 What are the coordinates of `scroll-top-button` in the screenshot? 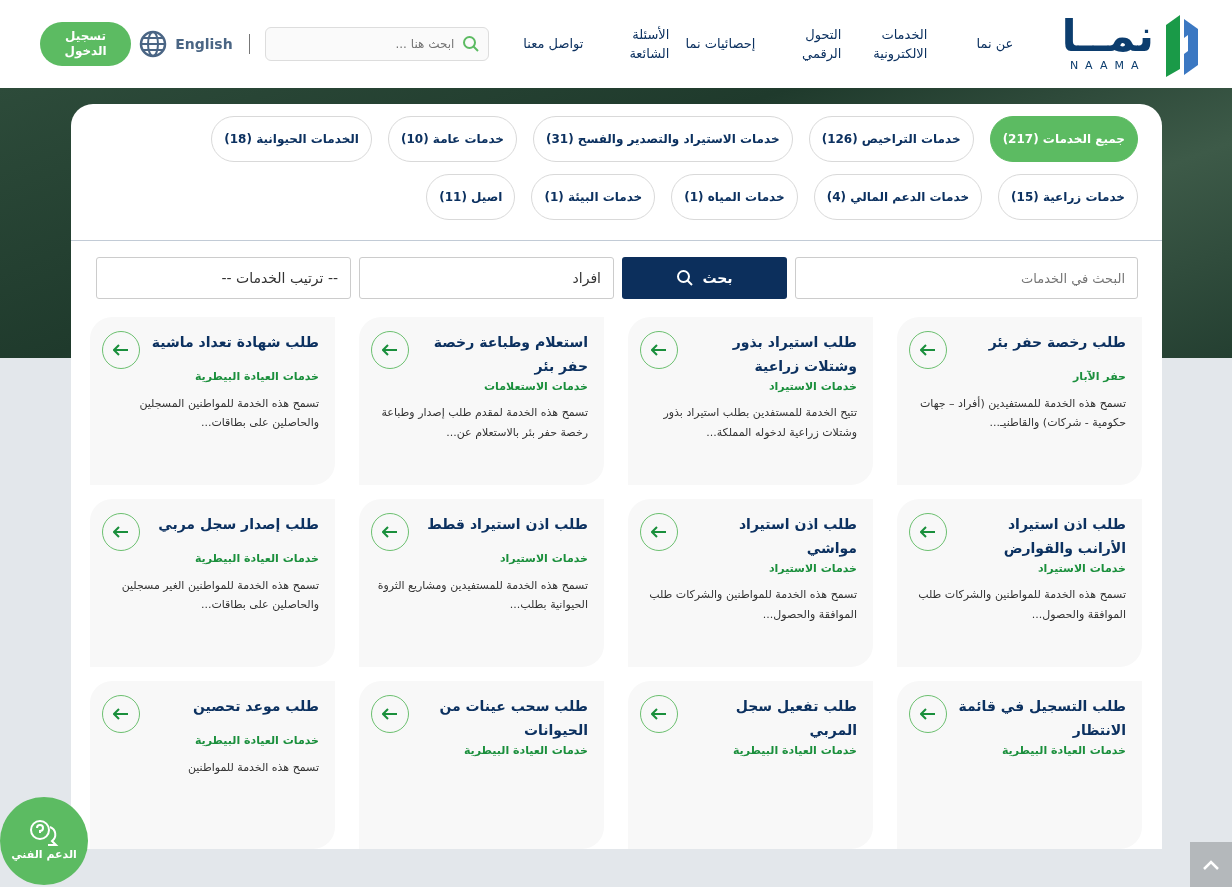 It's located at (1211, 864).